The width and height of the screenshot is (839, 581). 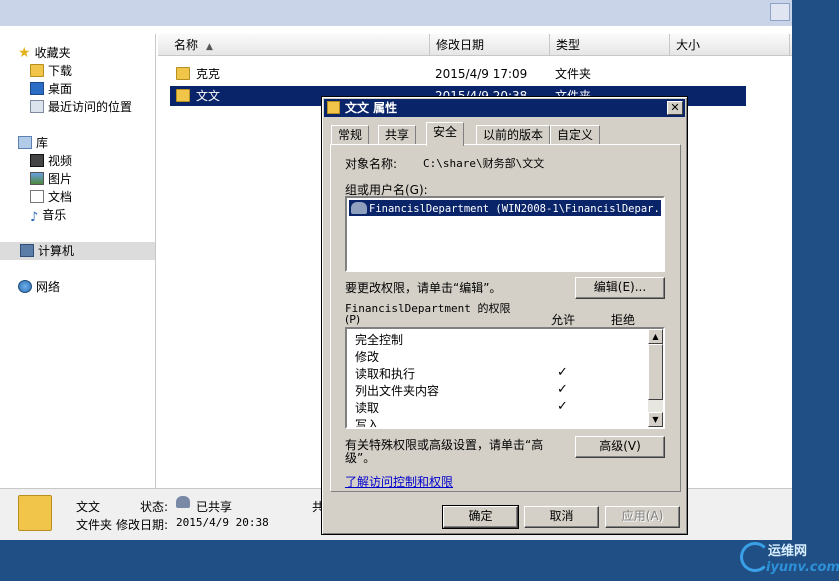 I want to click on nav-computer: 计算机, so click(x=77, y=251).